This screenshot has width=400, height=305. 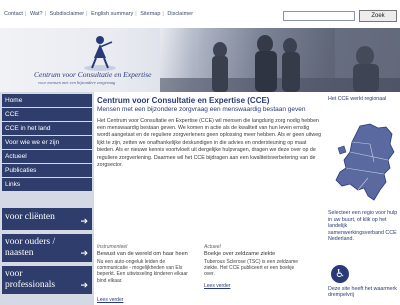 I want to click on teaser-title: Boekje over zeldzame ziekte, so click(x=240, y=254).